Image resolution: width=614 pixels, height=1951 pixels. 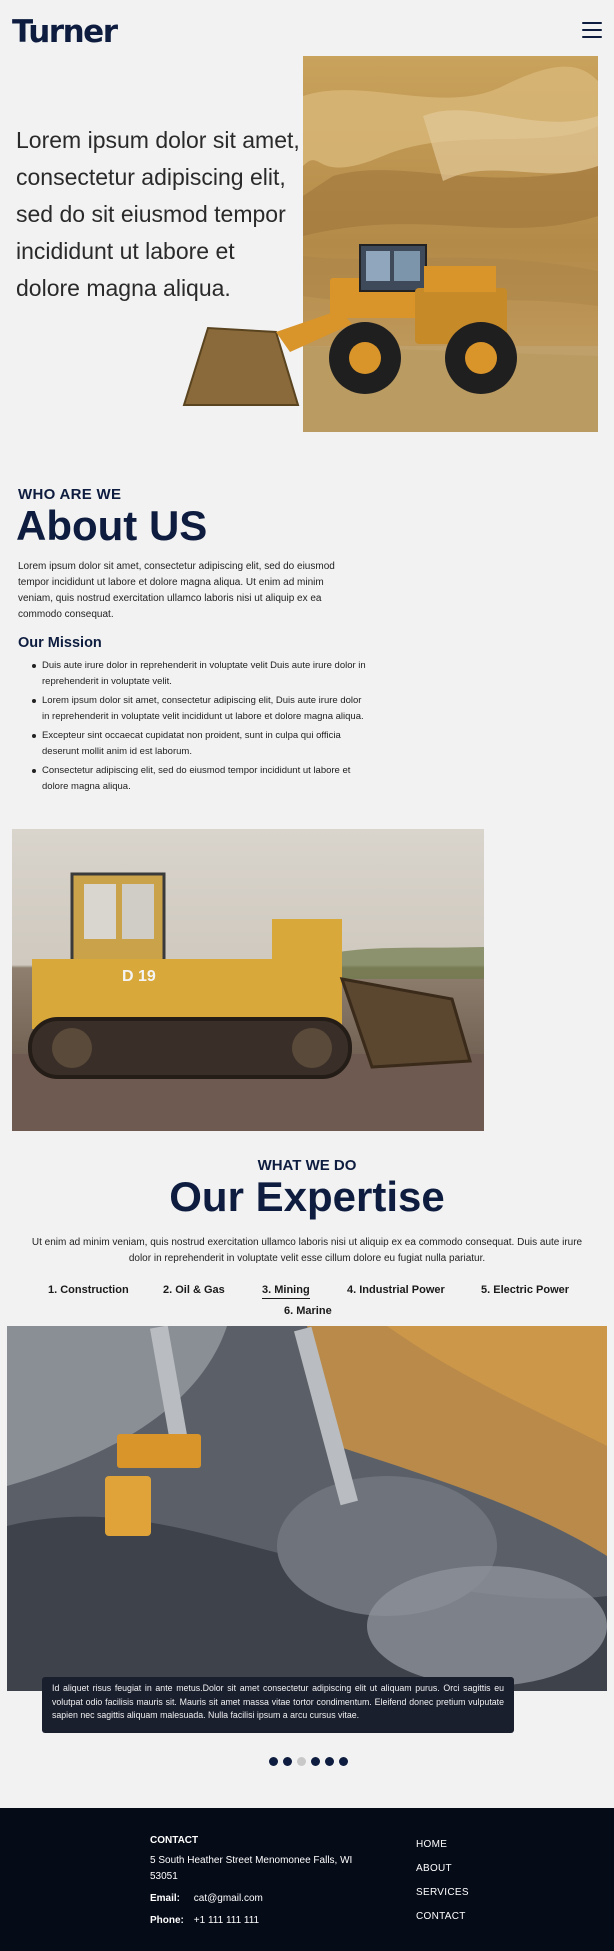 I want to click on footer-link-about: ABOUT, so click(x=442, y=1868).